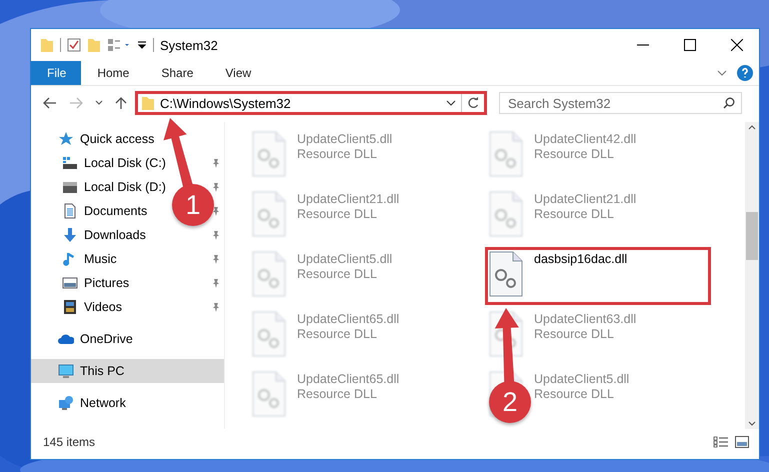  Describe the element at coordinates (100, 163) in the screenshot. I see `sidebar-item: Local Disk (C:)` at that location.